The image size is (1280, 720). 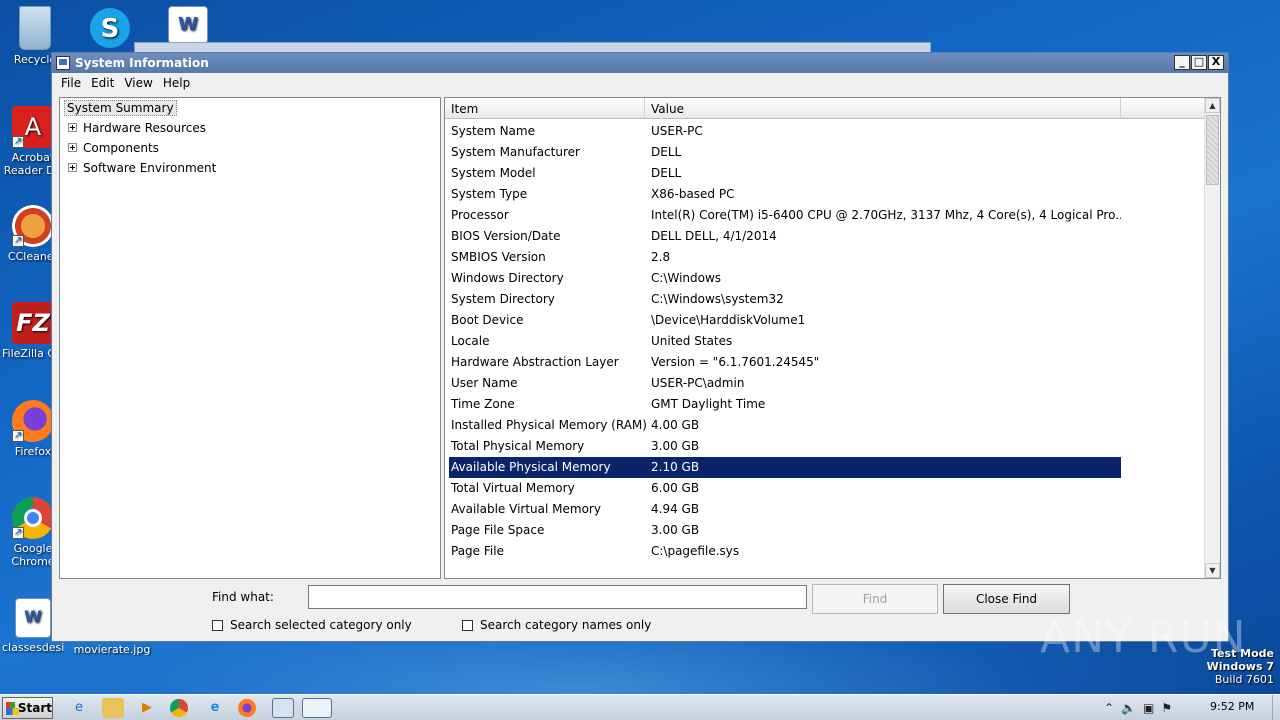 What do you see at coordinates (728, 320) in the screenshot?
I see `row-value: \Device\HarddiskVolume1` at bounding box center [728, 320].